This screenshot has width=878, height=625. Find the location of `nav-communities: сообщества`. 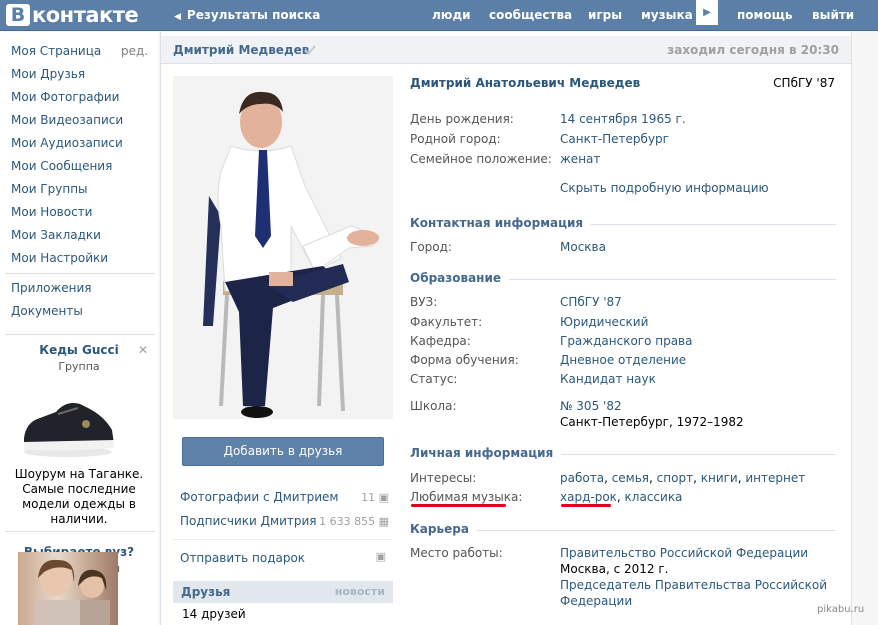

nav-communities: сообщества is located at coordinates (530, 15).